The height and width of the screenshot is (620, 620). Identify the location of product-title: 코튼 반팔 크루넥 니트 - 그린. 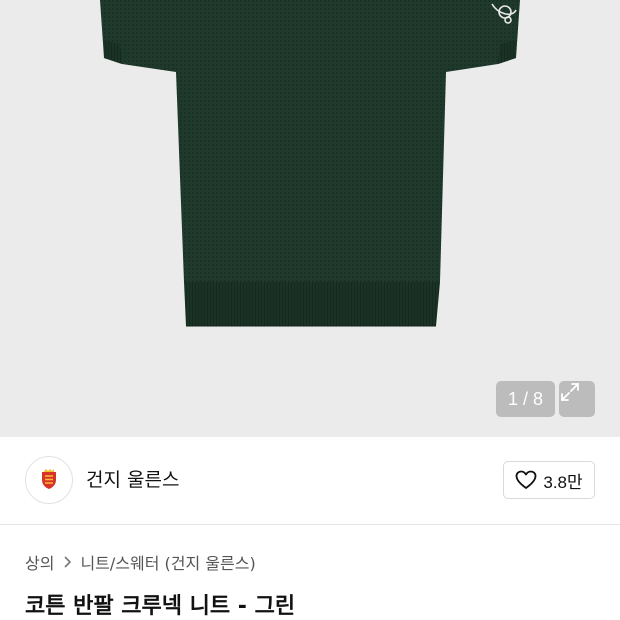
(160, 606).